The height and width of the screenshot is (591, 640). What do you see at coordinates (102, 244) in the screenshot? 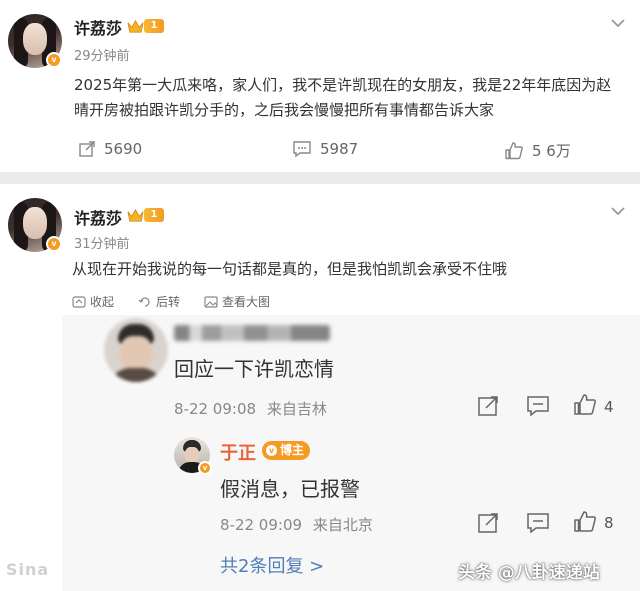
I see `post-time: 31分钟前` at bounding box center [102, 244].